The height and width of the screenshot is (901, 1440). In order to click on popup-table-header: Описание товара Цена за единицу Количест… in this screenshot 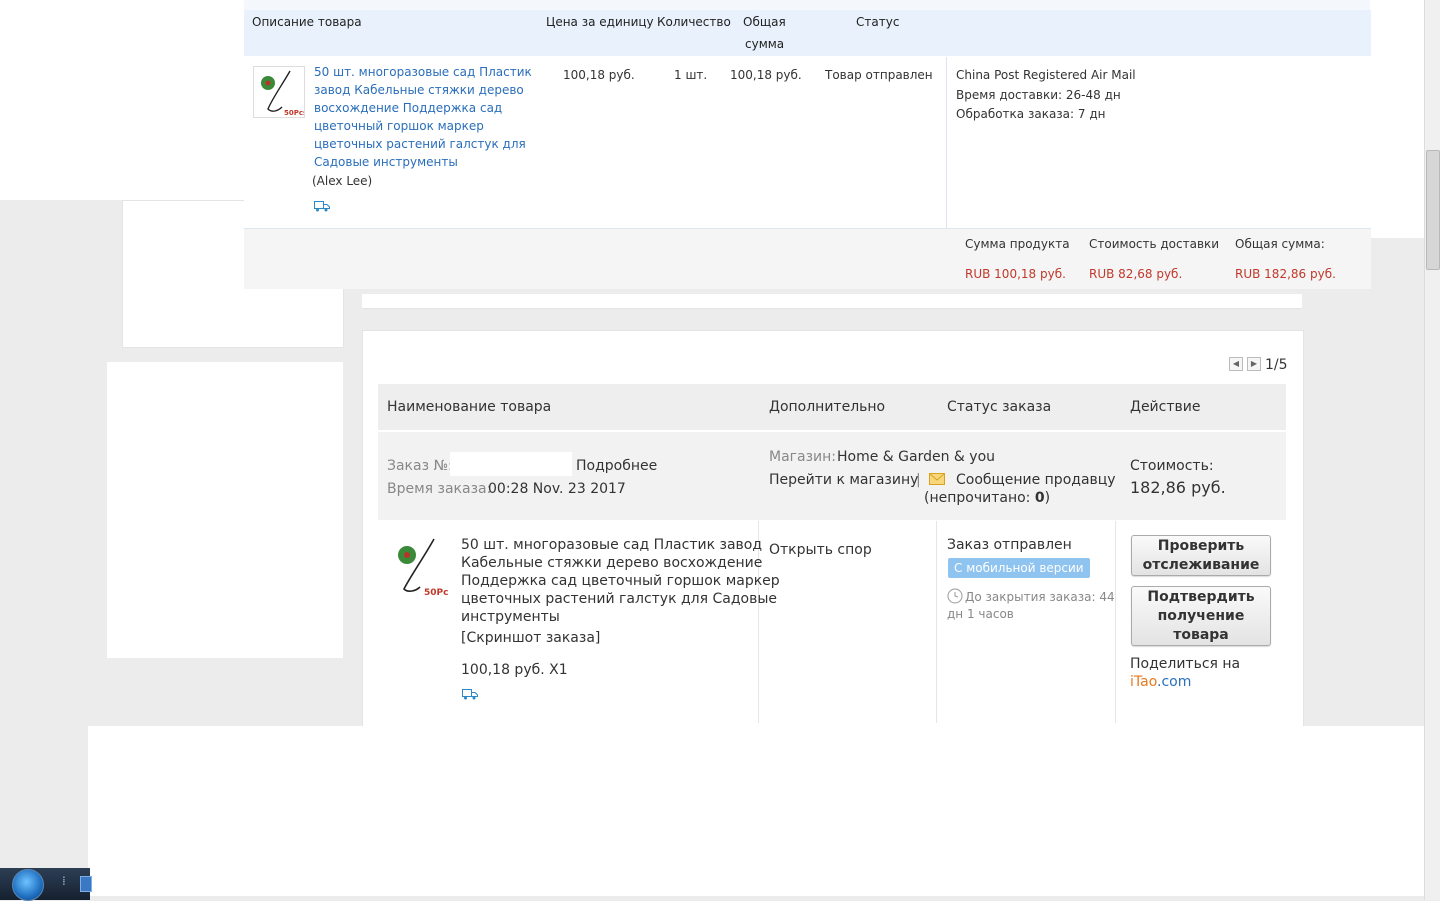, I will do `click(807, 33)`.